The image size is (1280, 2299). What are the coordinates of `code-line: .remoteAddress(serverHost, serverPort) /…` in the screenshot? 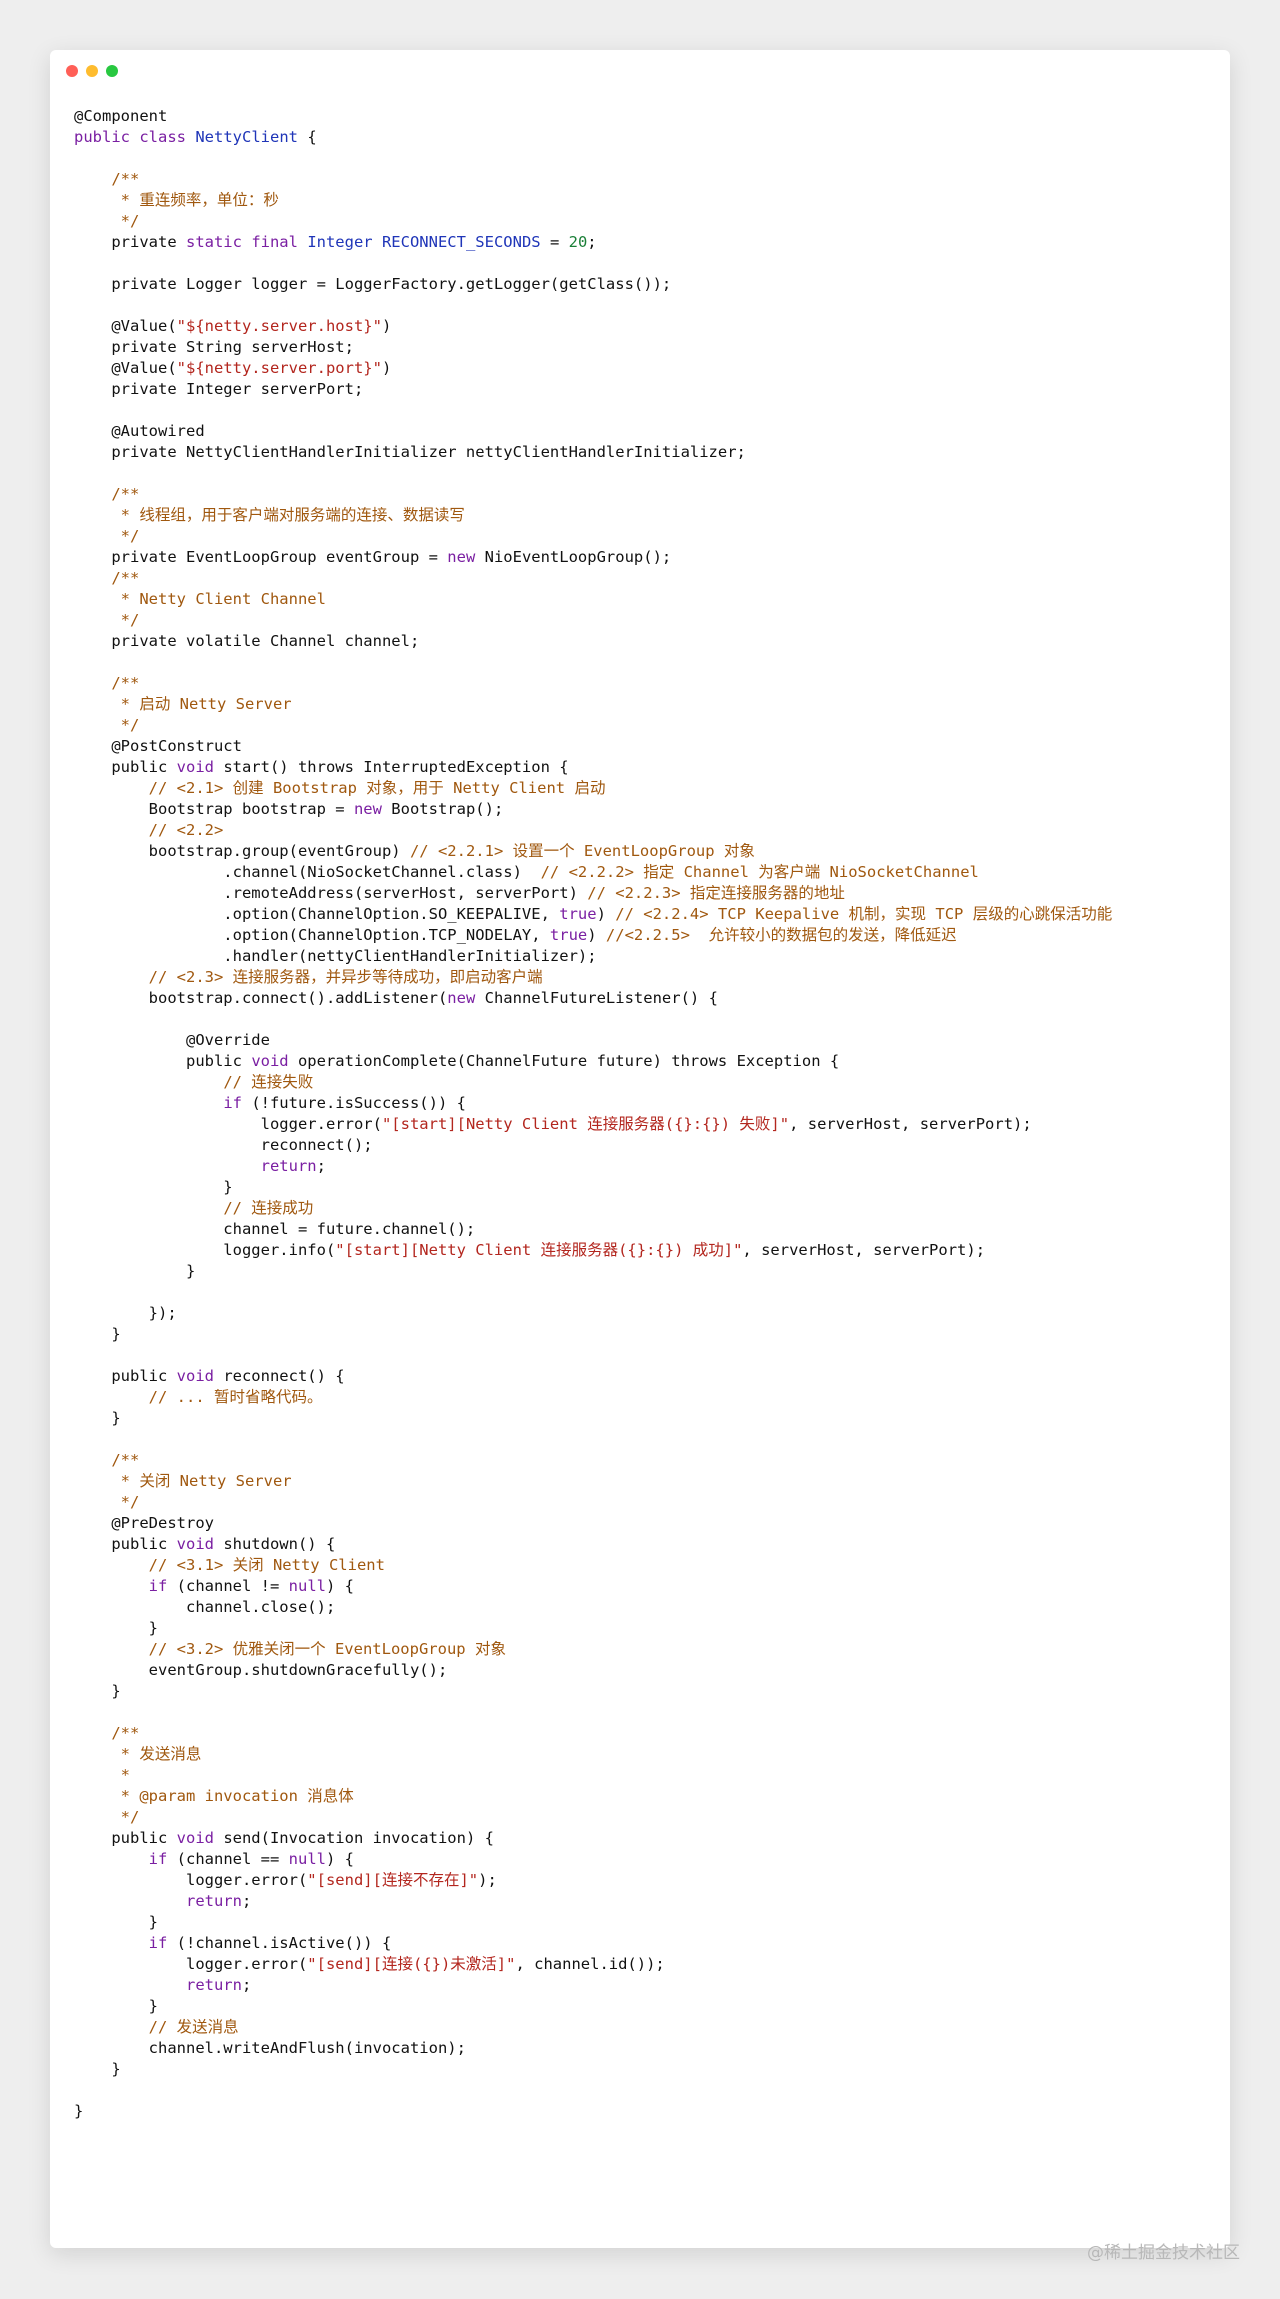 It's located at (640, 893).